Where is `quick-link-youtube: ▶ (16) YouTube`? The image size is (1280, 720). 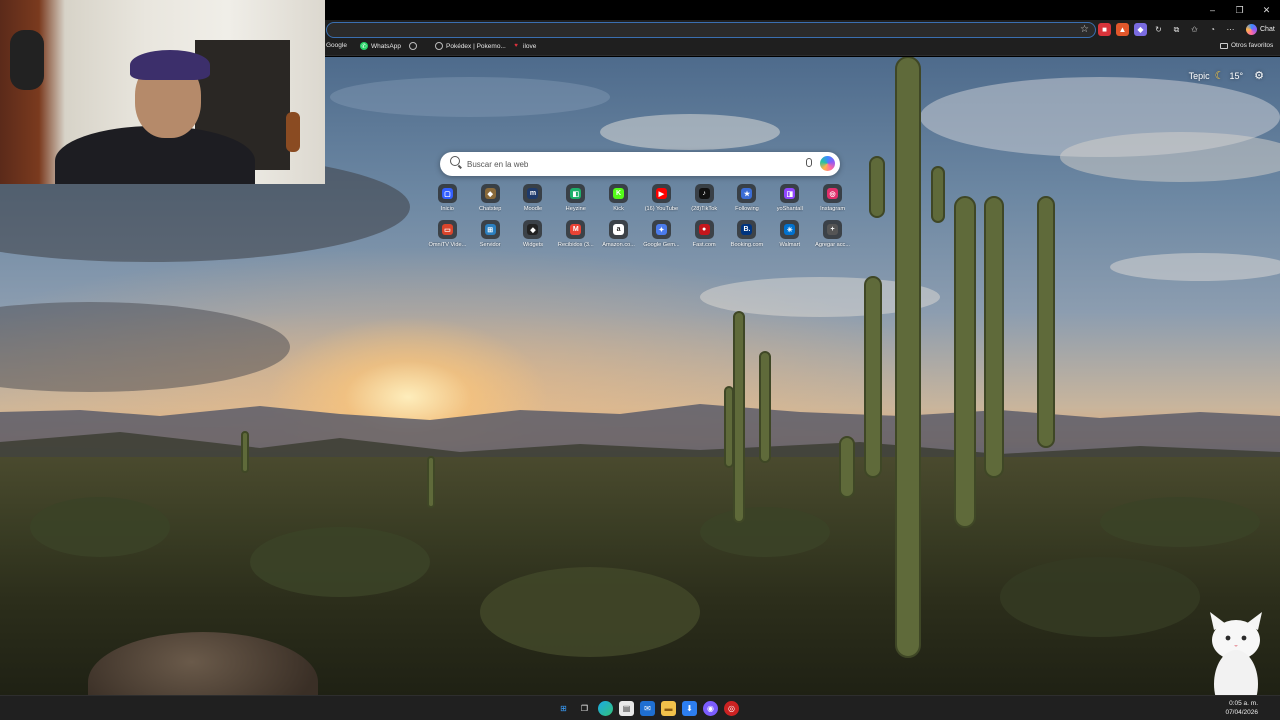
quick-link-youtube: ▶ (16) YouTube is located at coordinates (661, 201).